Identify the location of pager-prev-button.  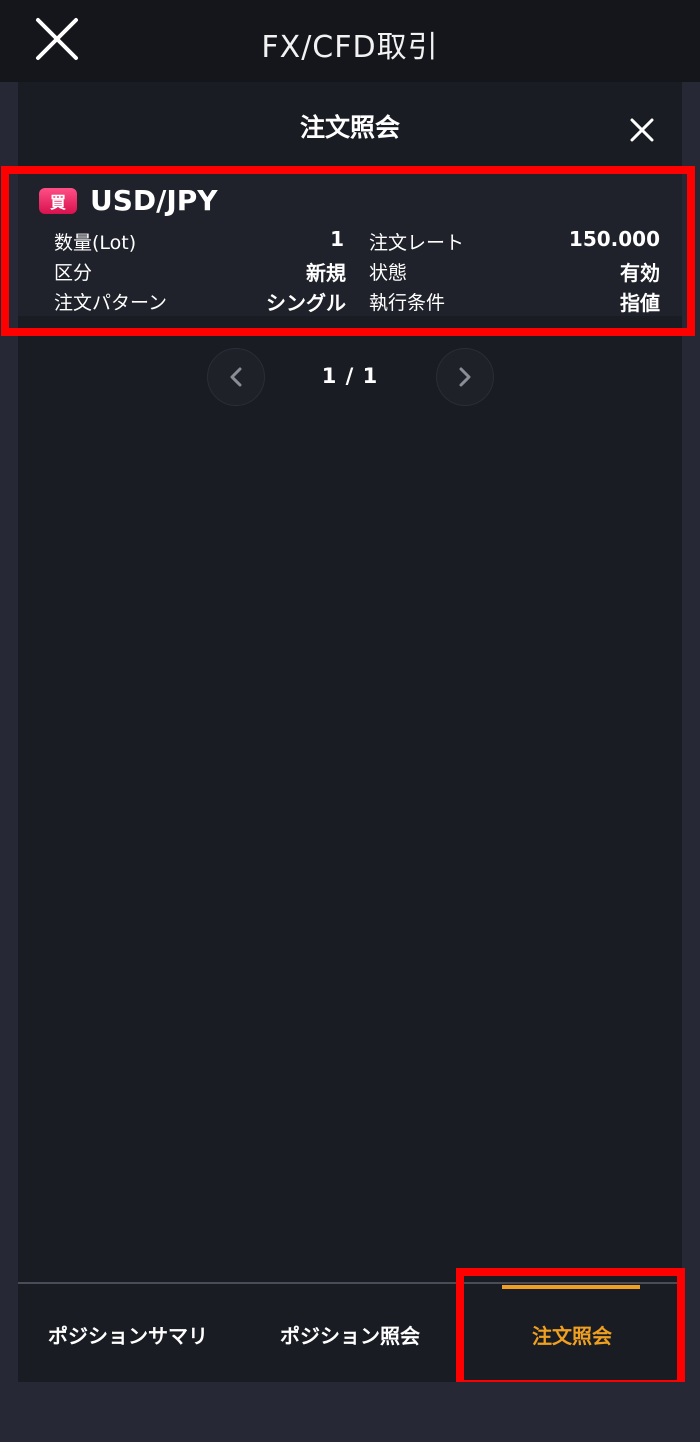
(236, 377).